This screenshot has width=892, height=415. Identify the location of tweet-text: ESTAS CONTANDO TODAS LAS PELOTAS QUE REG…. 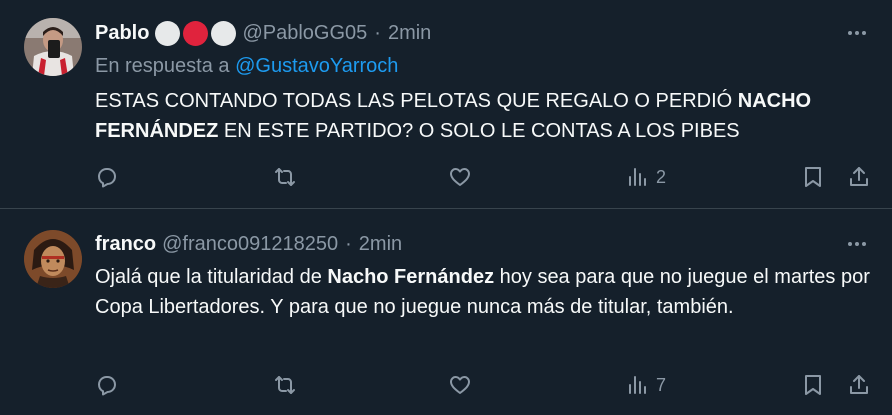
(485, 116).